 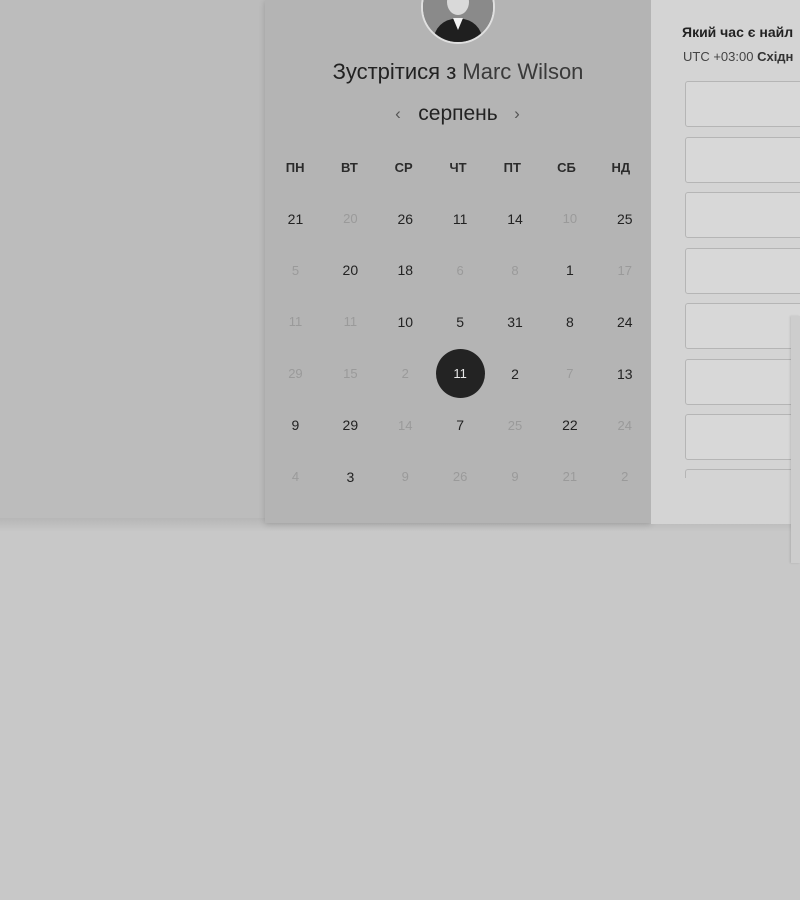 I want to click on calendar-day-number: 5, so click(x=460, y=321).